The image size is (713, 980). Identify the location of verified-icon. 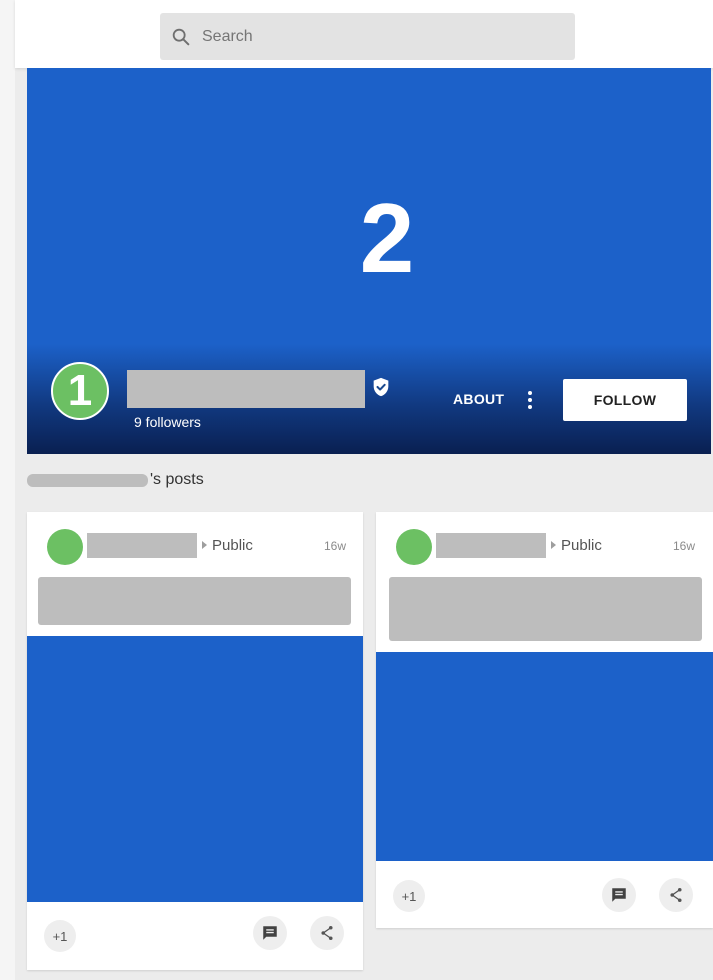
(381, 387).